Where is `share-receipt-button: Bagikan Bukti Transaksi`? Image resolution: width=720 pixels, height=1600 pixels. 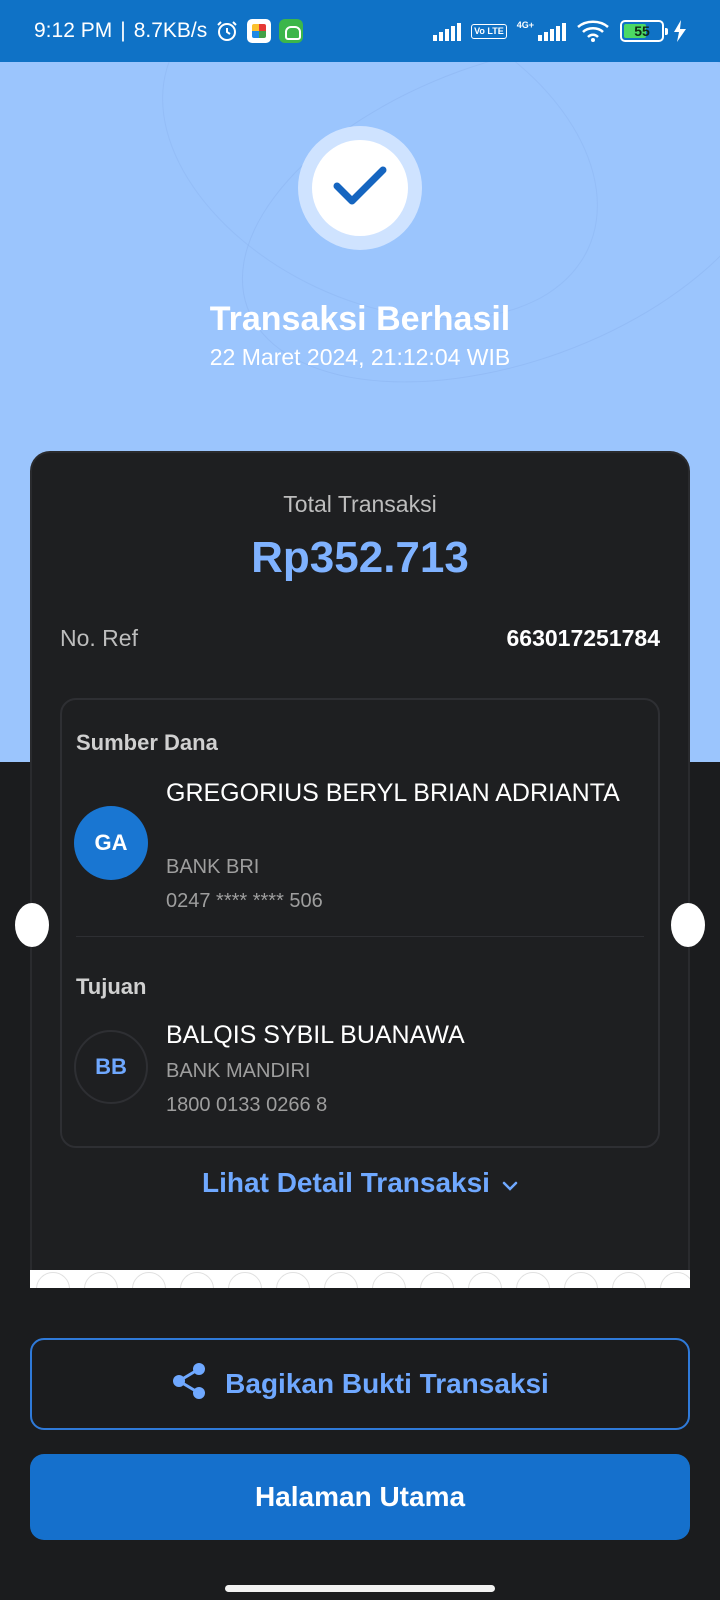
share-receipt-button: Bagikan Bukti Transaksi is located at coordinates (360, 1384).